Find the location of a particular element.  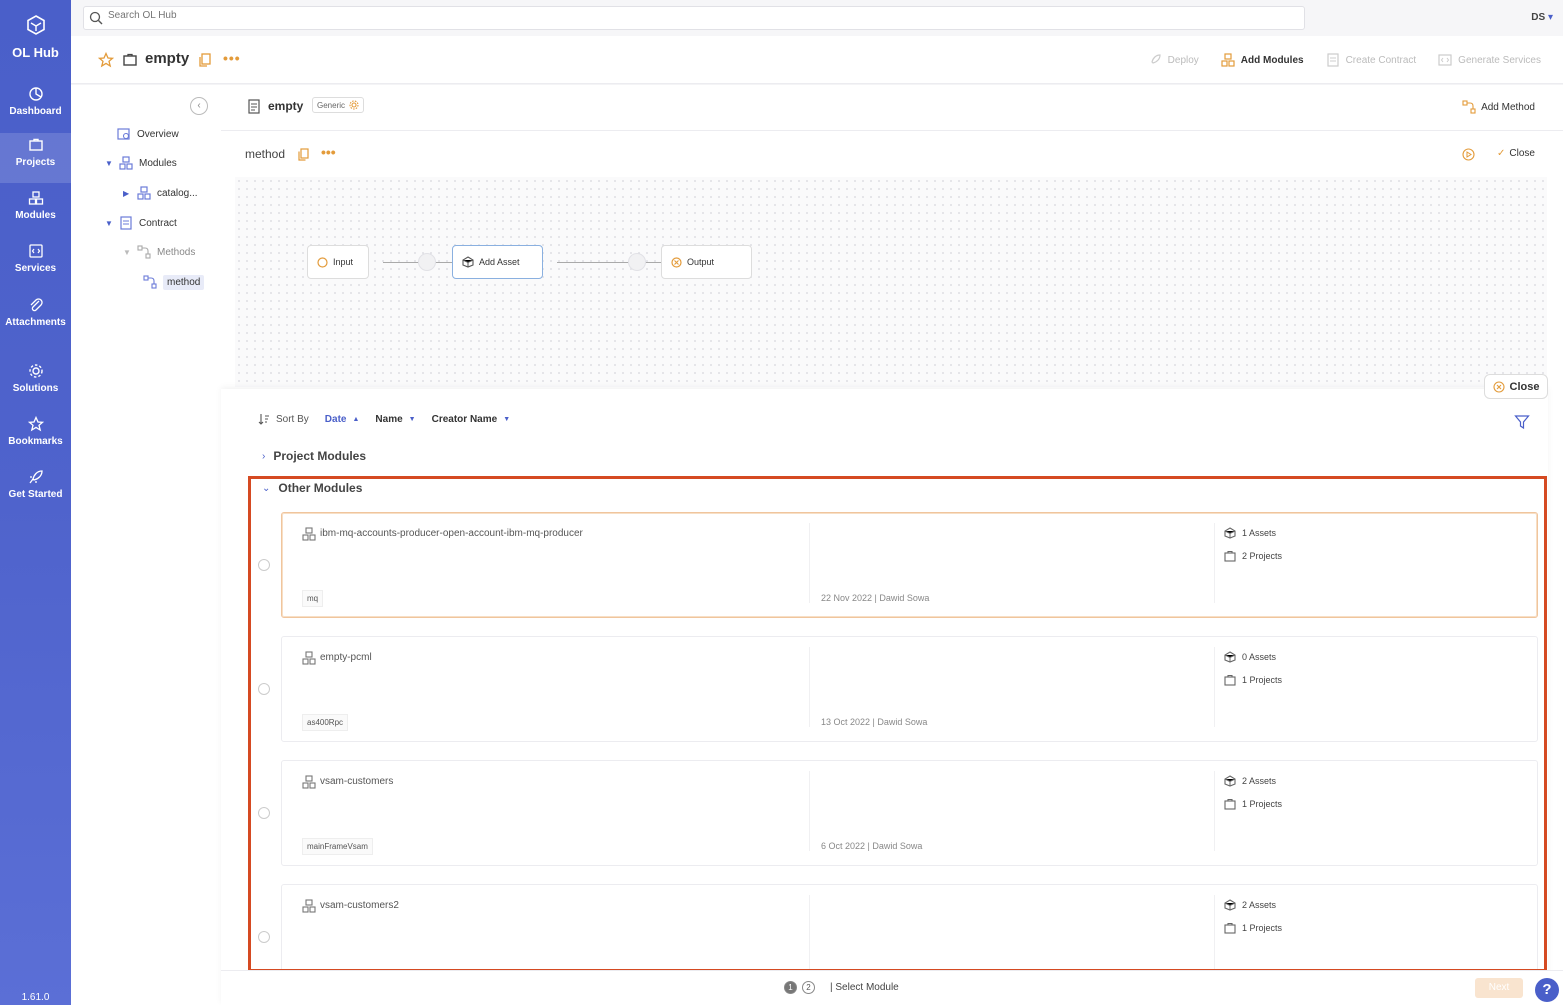

contract-type-tag: Generic is located at coordinates (338, 105).